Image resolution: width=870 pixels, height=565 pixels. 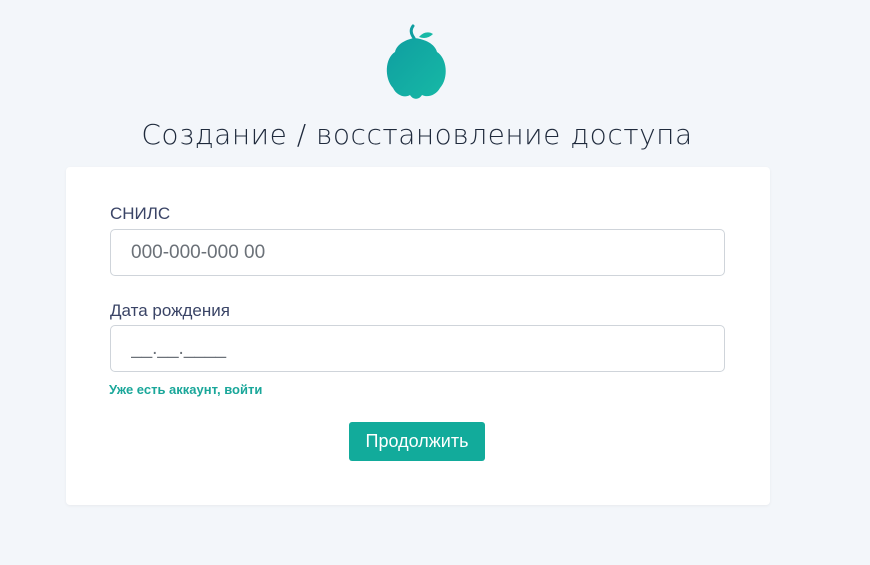 I want to click on snils-label: СНИЛС, so click(x=140, y=213).